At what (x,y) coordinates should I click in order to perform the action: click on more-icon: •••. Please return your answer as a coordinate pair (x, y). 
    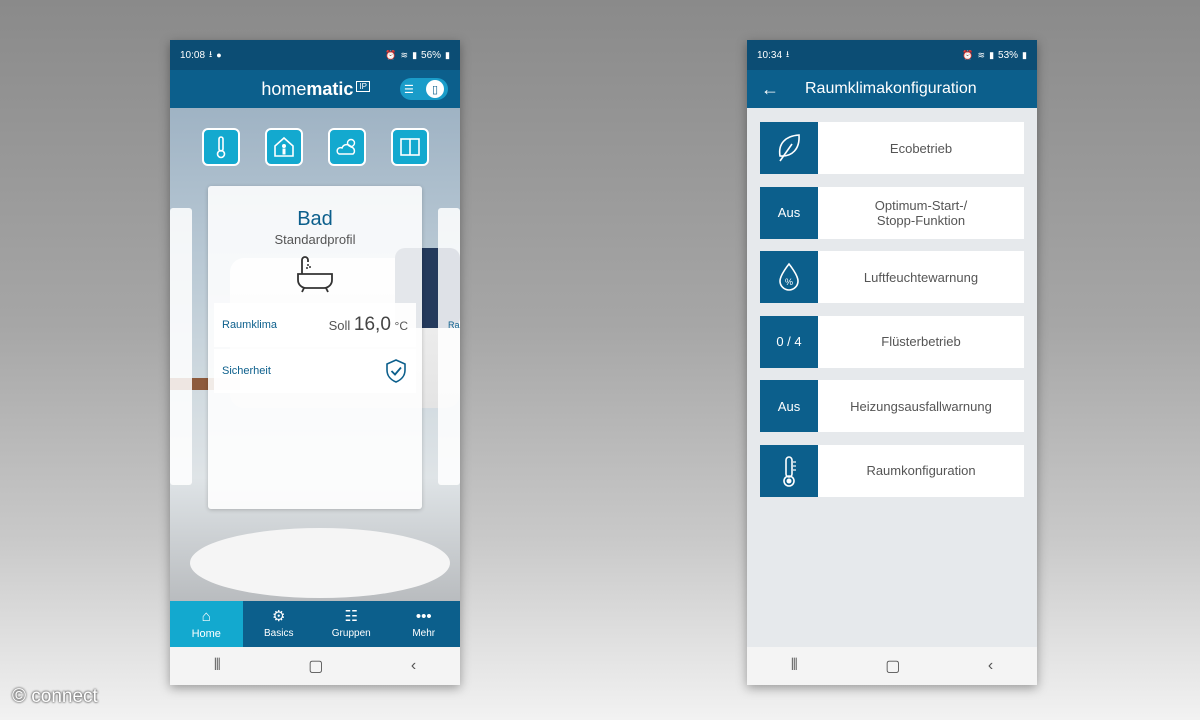
    Looking at the image, I should click on (423, 616).